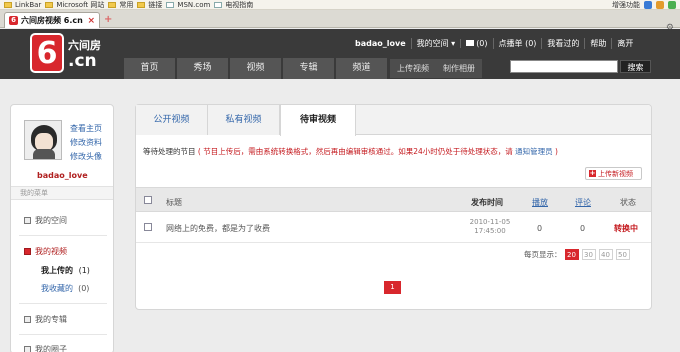  I want to click on per-page-selector: 每页显示： 20 30 40 50, so click(577, 254).